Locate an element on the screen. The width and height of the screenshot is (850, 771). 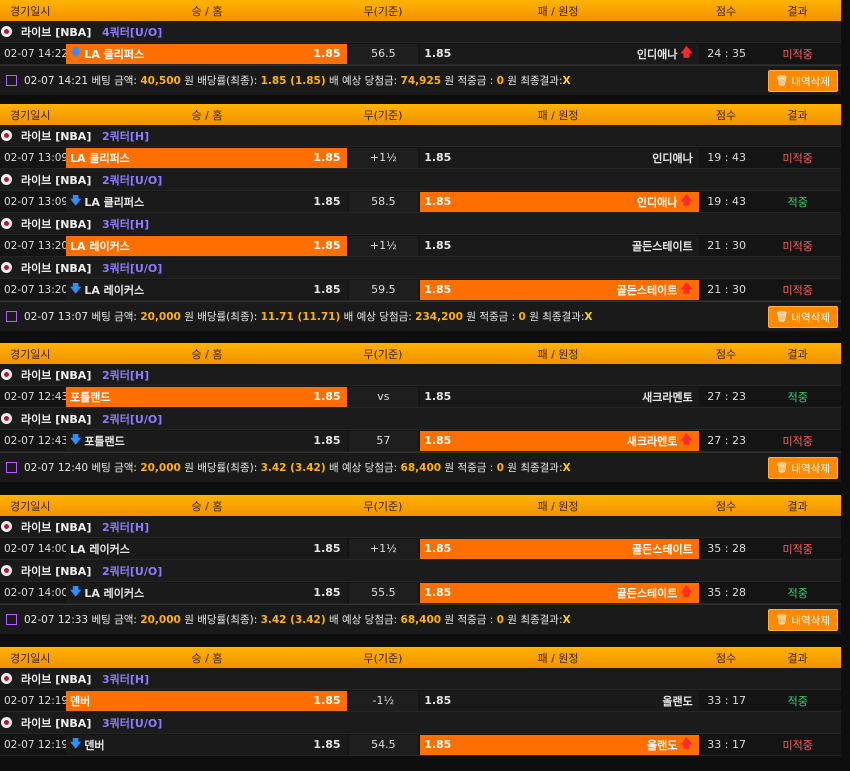
draw-value: 54.5 is located at coordinates (383, 744).